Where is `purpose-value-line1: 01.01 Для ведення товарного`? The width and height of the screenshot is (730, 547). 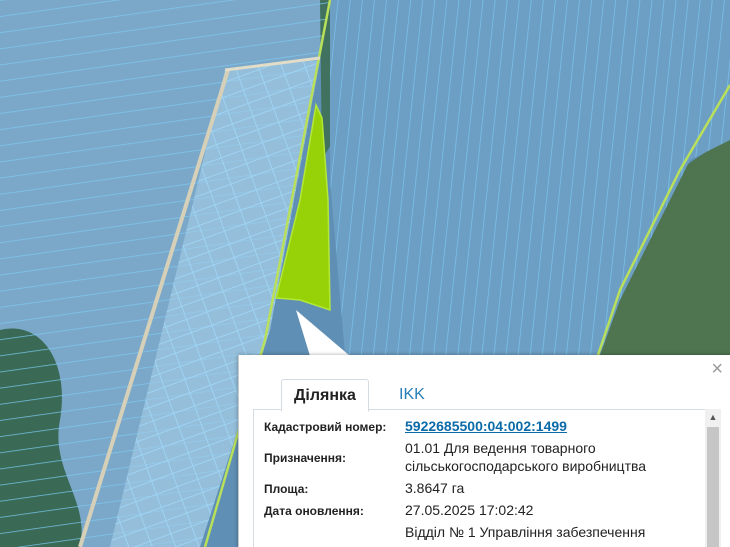 purpose-value-line1: 01.01 Для ведення товарного is located at coordinates (500, 448).